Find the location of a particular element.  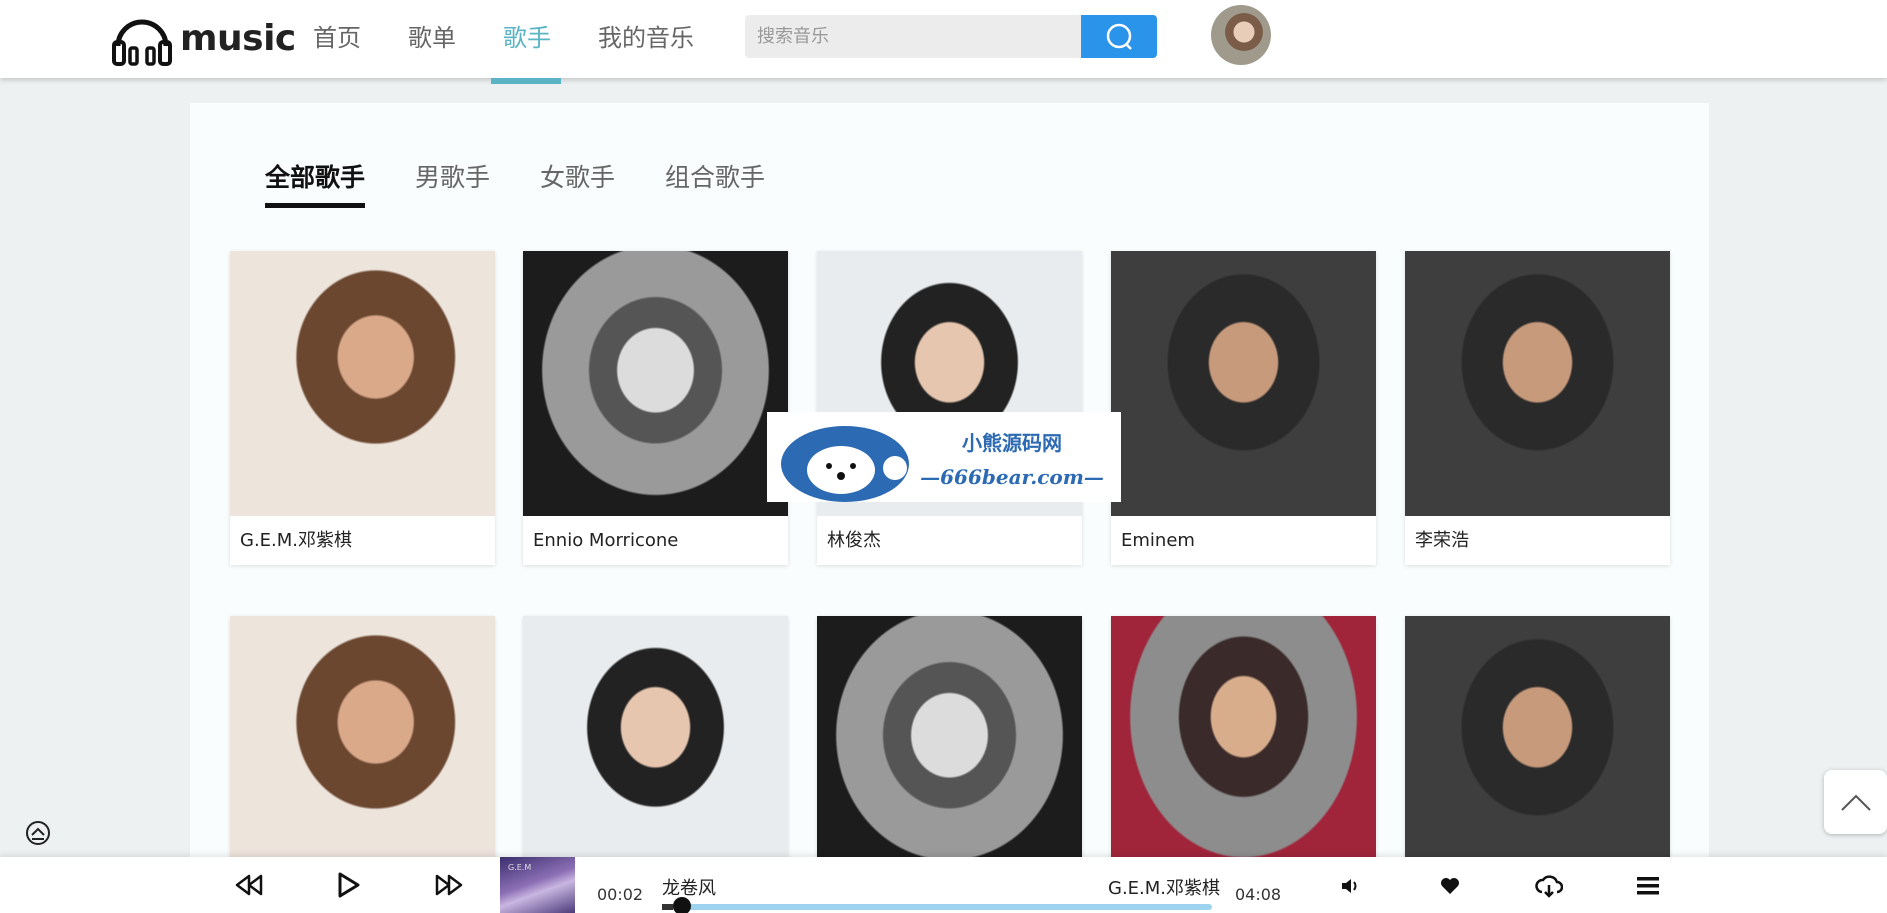

album-cover: G.E.M is located at coordinates (537, 885).